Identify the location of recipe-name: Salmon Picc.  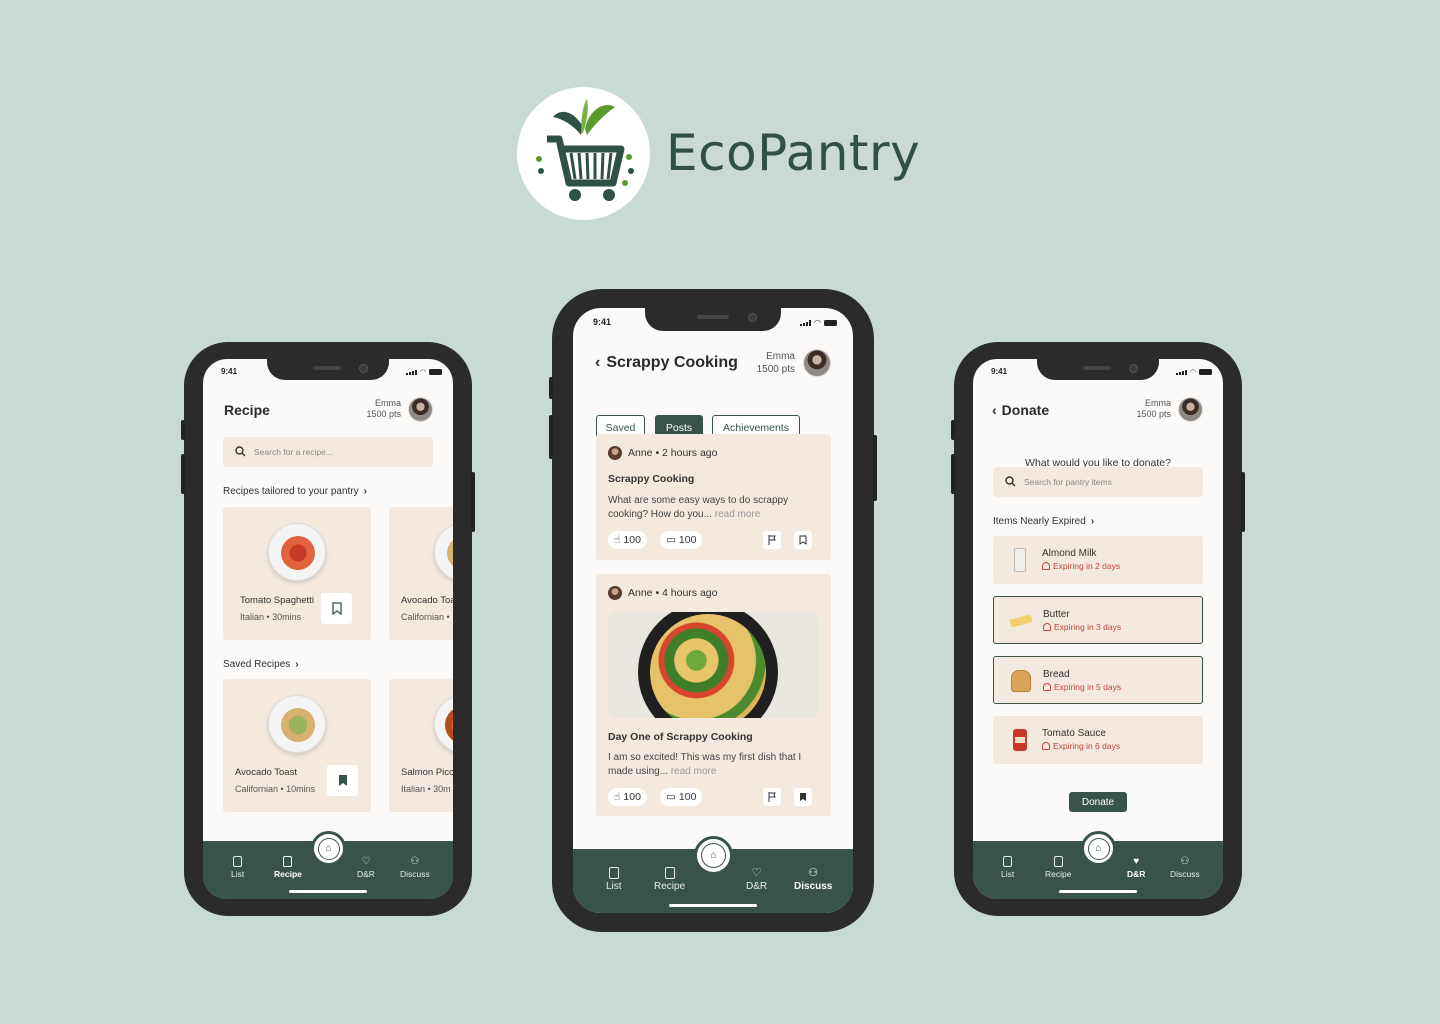
(427, 772).